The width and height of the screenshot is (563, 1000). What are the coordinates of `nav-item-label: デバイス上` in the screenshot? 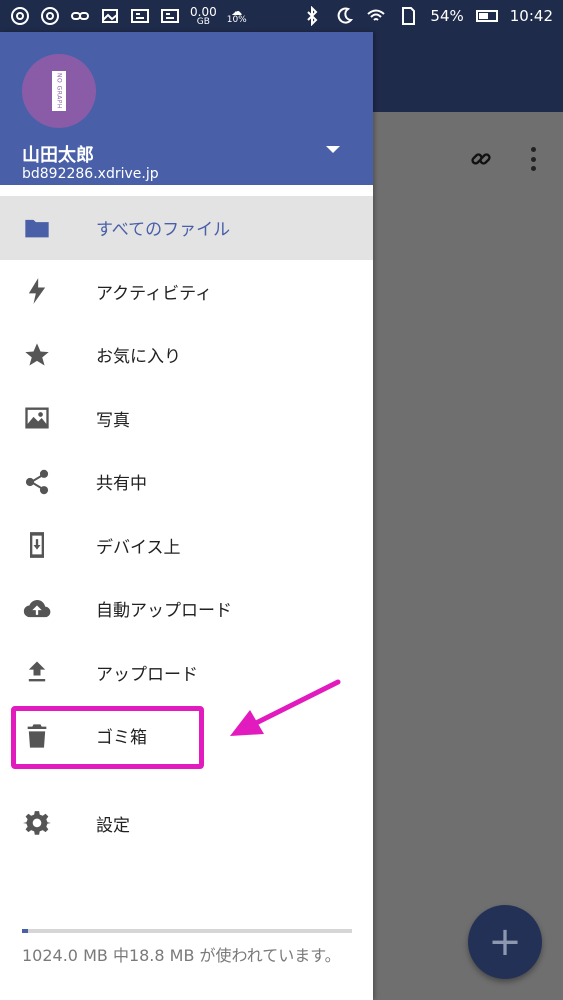 It's located at (138, 547).